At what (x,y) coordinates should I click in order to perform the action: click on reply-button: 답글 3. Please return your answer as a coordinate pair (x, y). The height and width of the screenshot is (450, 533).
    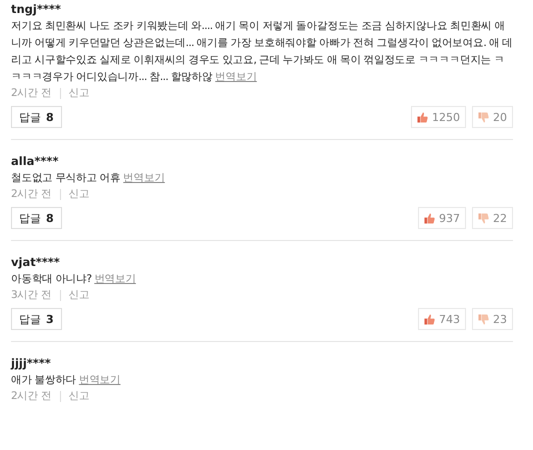
    Looking at the image, I should click on (36, 319).